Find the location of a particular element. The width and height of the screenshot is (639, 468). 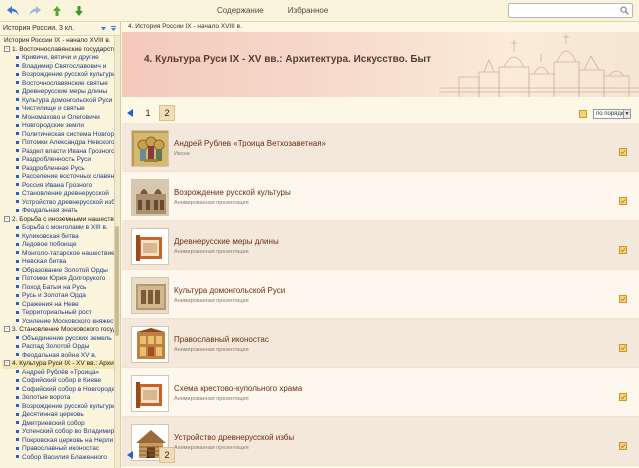

tree-item: Усиление Московского княжества is located at coordinates (61, 322).